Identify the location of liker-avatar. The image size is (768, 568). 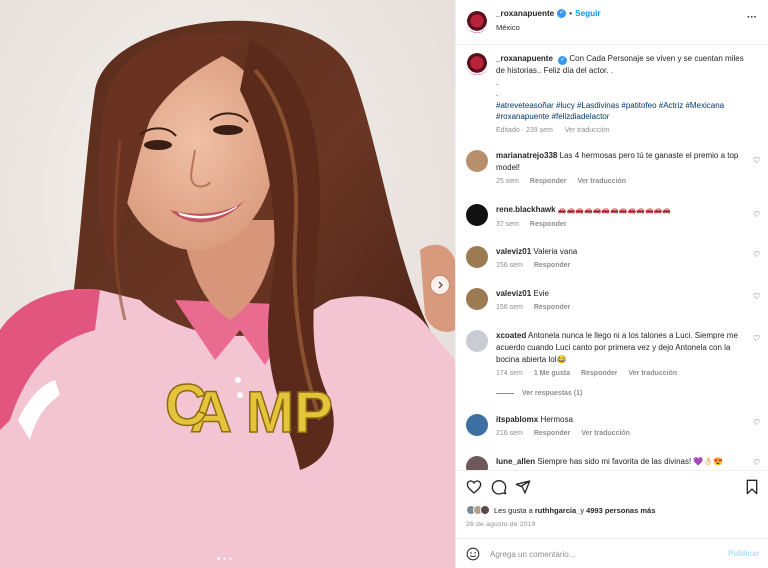
(485, 510).